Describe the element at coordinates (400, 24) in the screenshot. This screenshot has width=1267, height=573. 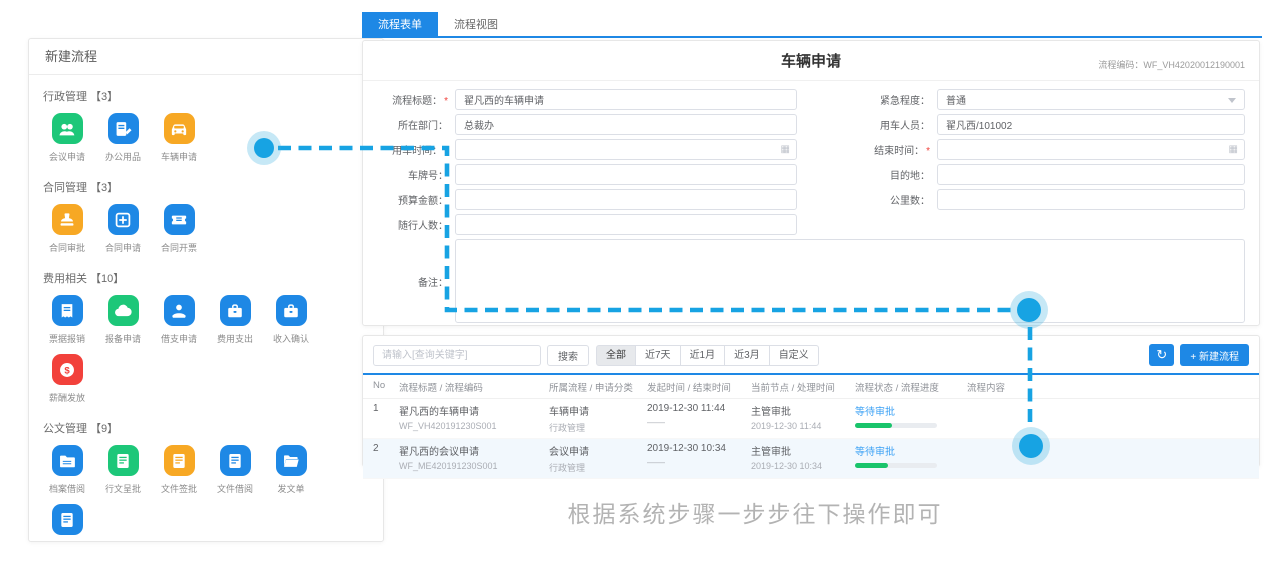
I see `tab-process-form: 流程表单` at that location.